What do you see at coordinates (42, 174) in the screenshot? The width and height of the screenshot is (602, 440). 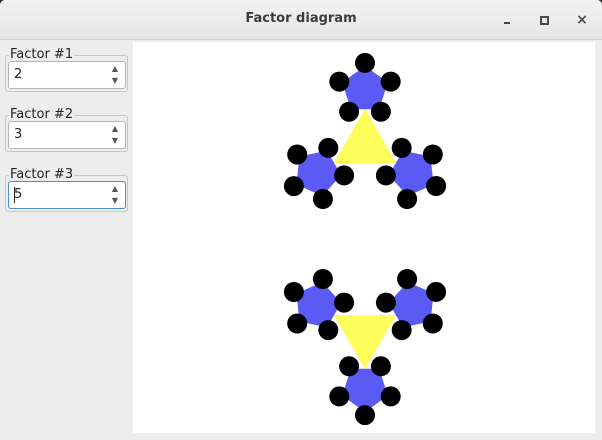 I see `factor-3-label: Factor #3` at bounding box center [42, 174].